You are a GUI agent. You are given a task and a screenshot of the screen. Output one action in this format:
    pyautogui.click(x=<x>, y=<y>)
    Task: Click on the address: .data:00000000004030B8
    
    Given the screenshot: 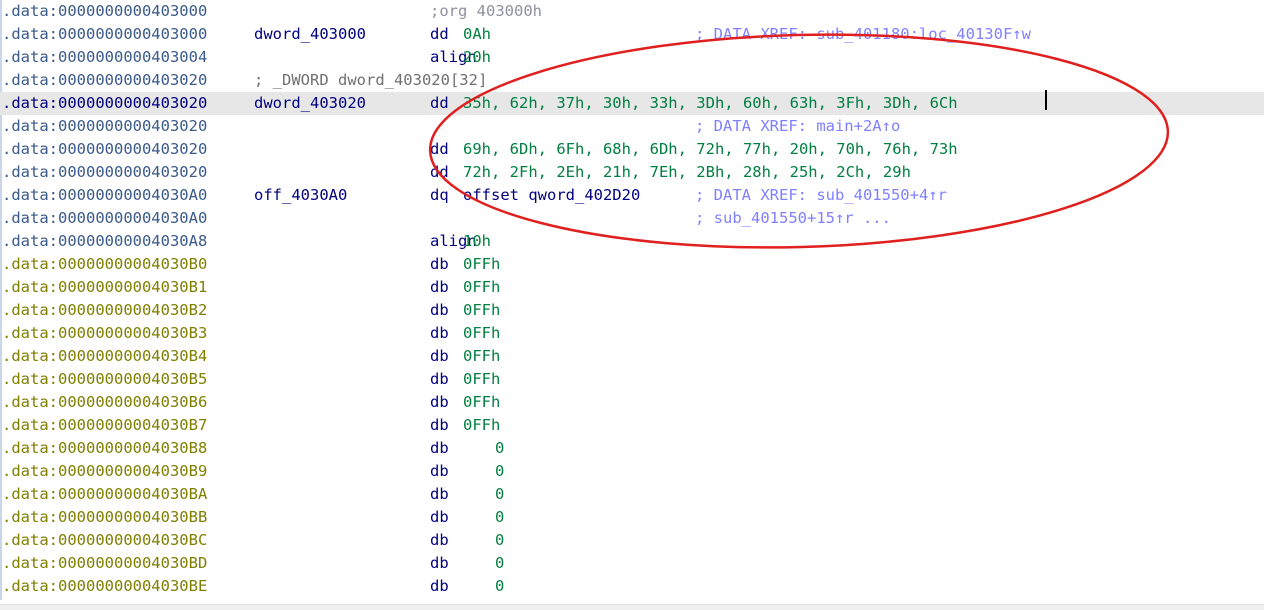 What is the action you would take?
    pyautogui.click(x=105, y=448)
    